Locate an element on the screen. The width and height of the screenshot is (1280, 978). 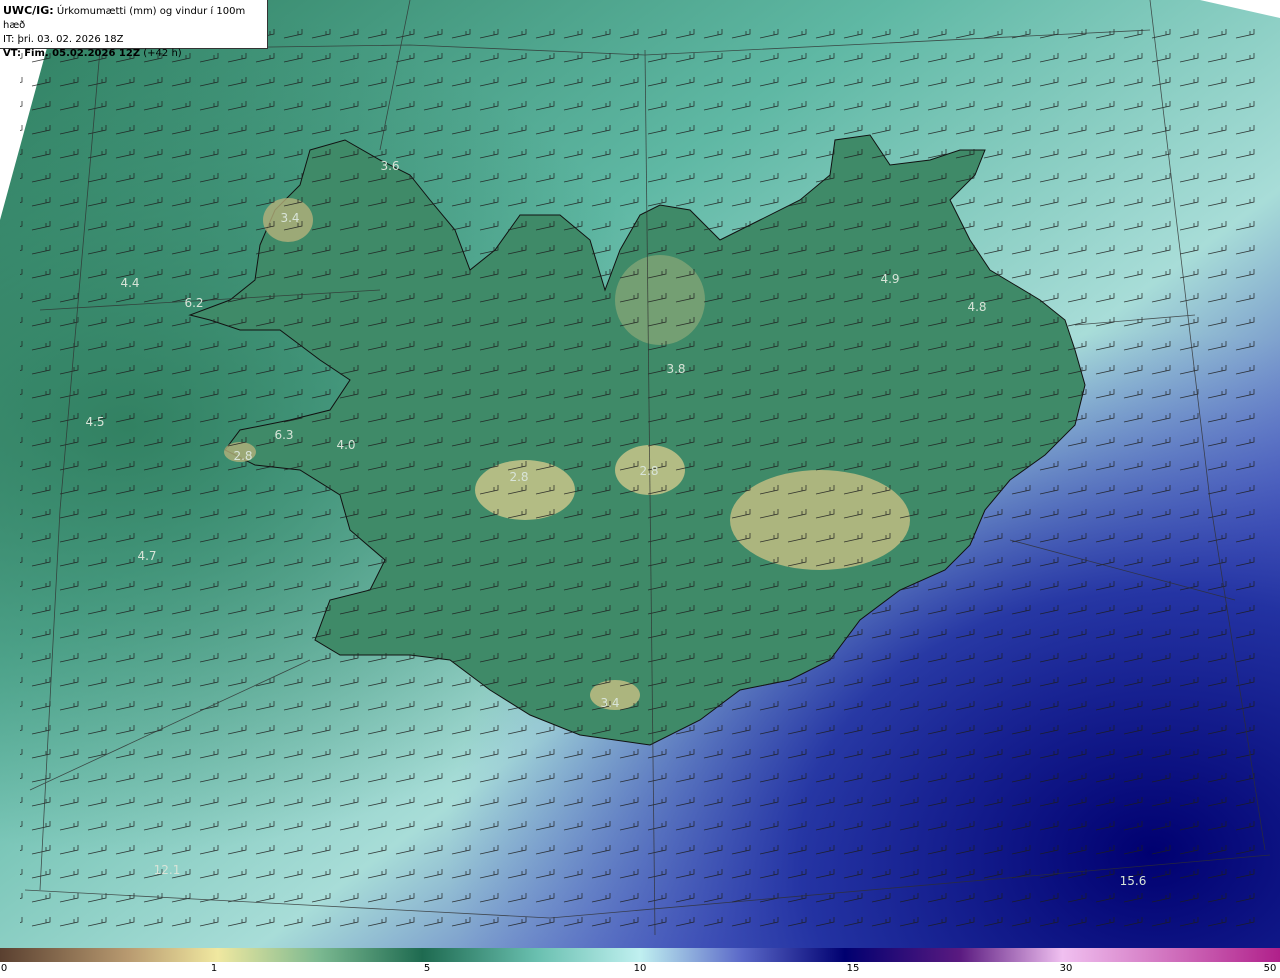
map-label: 6.2 is located at coordinates (193, 303).